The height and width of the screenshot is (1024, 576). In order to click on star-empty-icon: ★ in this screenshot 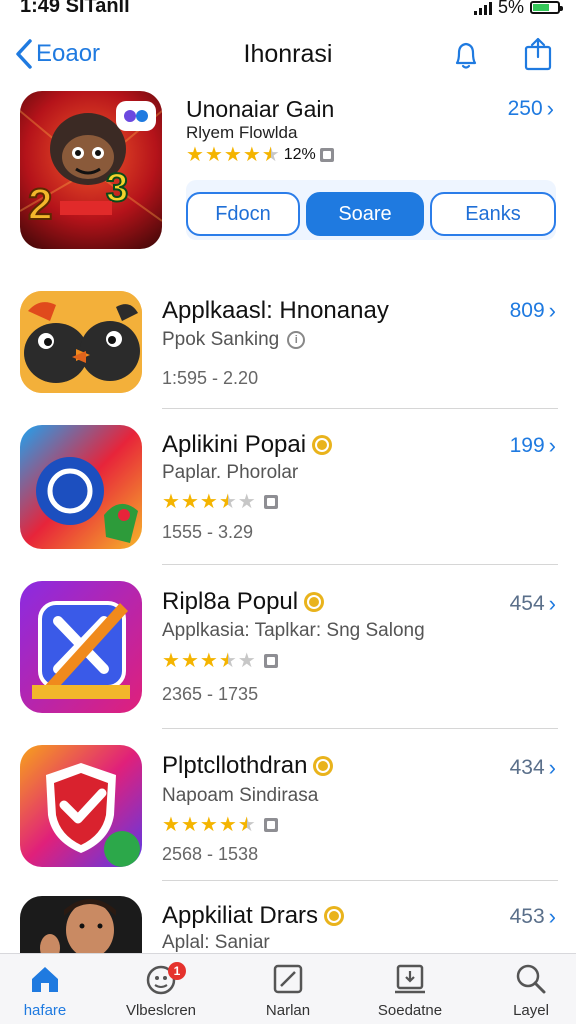, I will do `click(246, 502)`.